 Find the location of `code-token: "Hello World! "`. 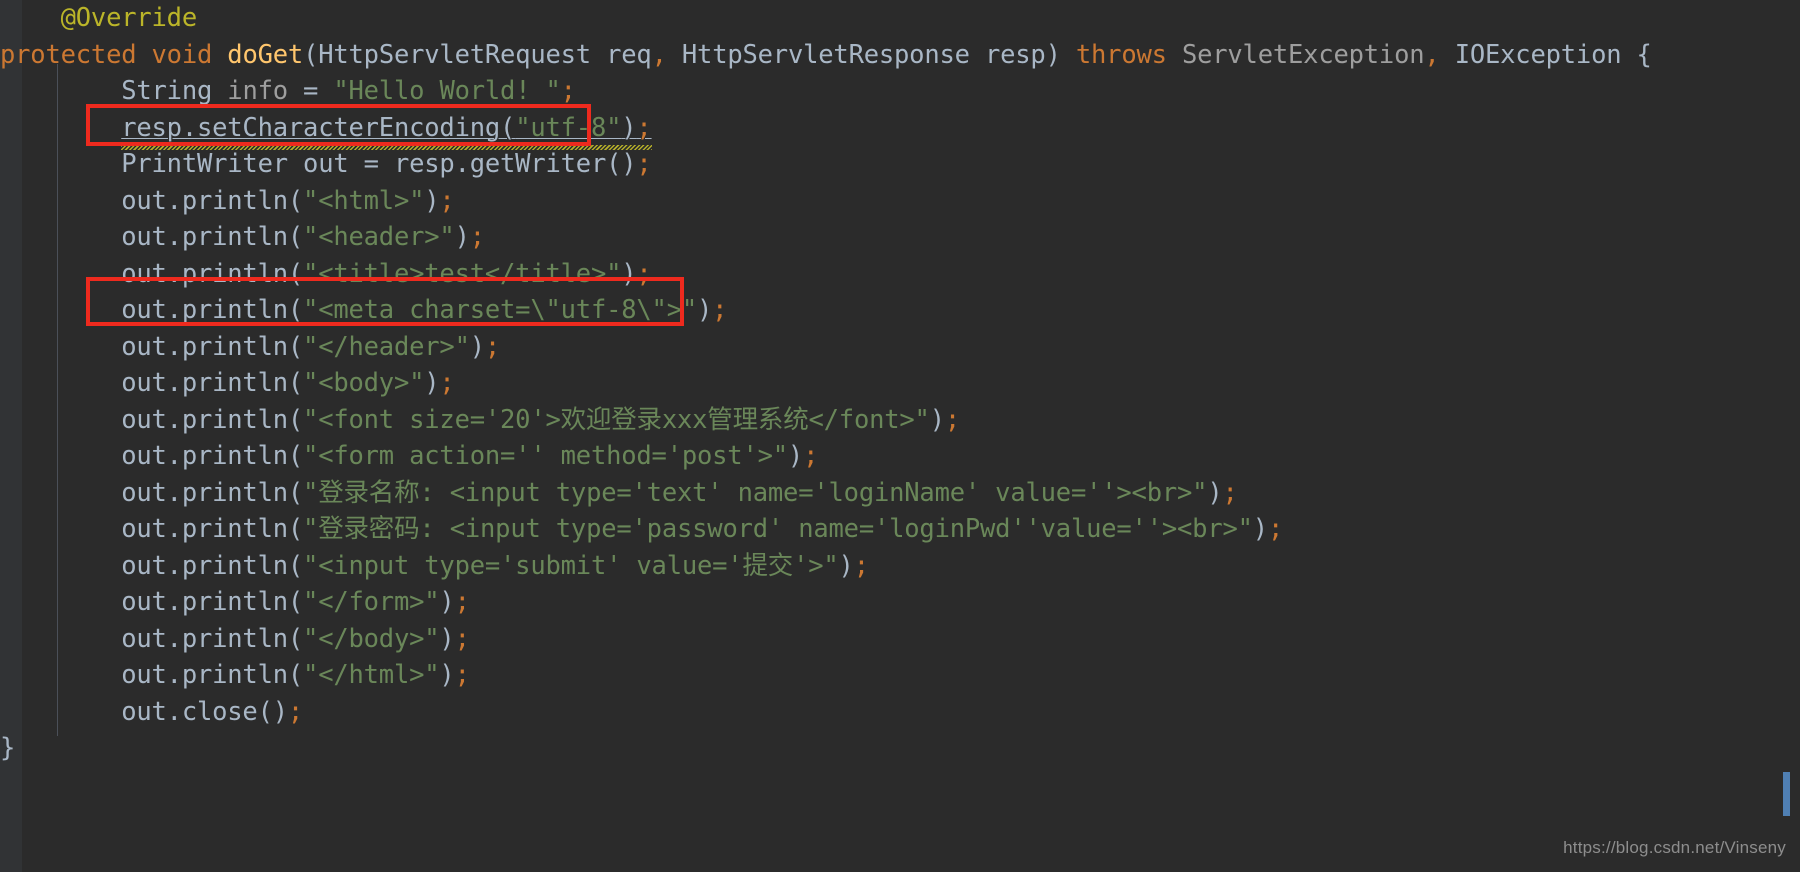

code-token: "Hello World! " is located at coordinates (447, 91).